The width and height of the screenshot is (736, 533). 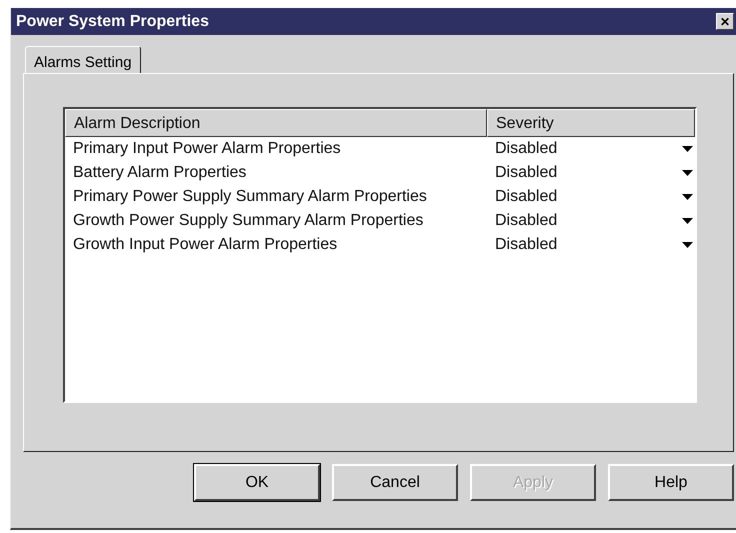 What do you see at coordinates (248, 221) in the screenshot?
I see `table-cell-text: Growth Power Supply Summary Alarm Properties` at bounding box center [248, 221].